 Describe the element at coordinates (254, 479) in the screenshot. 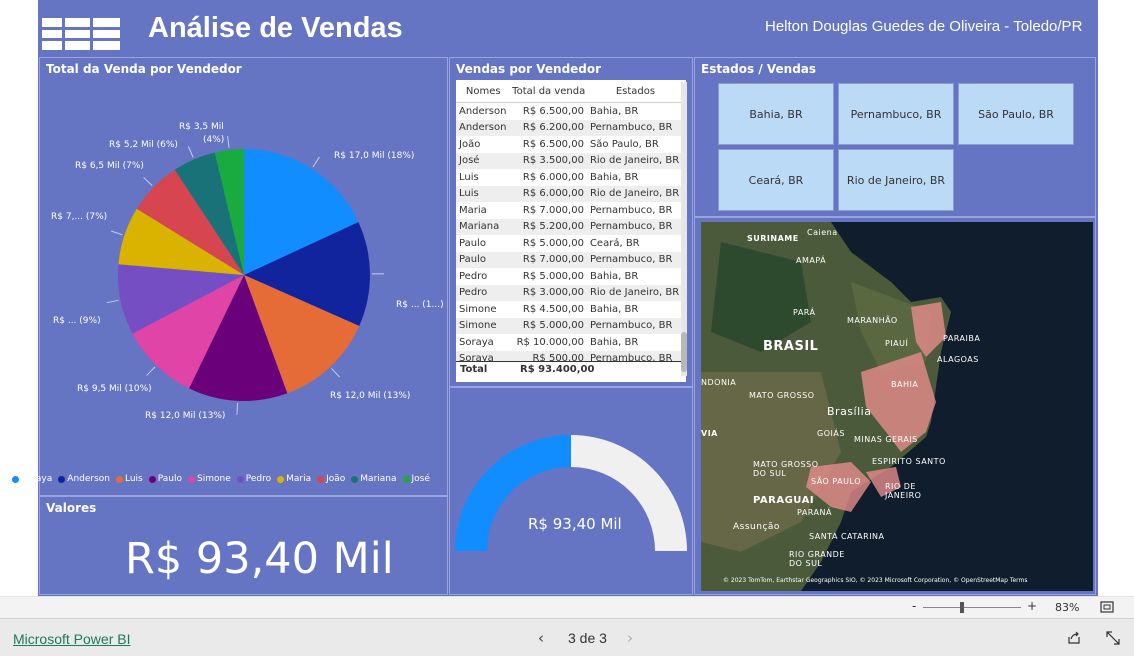

I see `legend-item: Pedro` at that location.